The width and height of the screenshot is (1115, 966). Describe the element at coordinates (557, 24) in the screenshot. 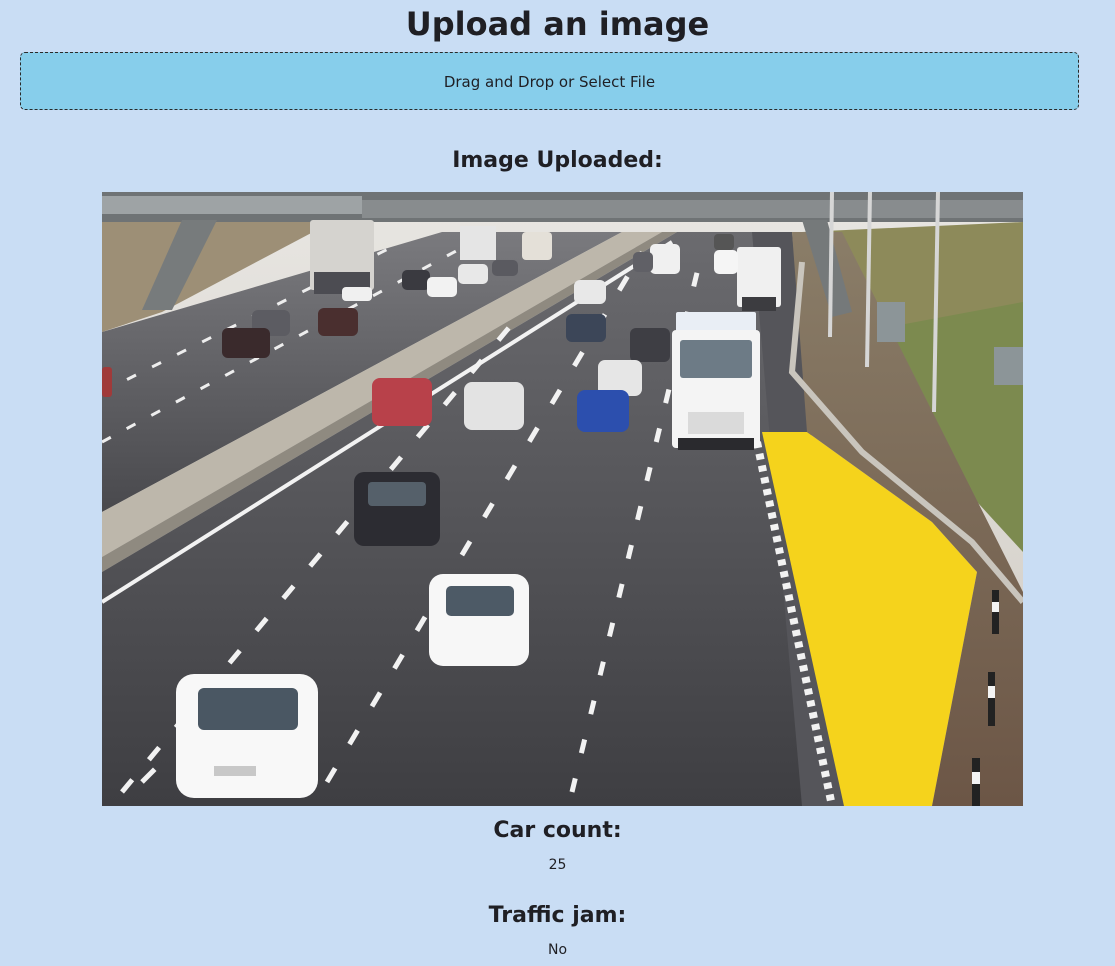

I see `page-title: Upload an image` at that location.